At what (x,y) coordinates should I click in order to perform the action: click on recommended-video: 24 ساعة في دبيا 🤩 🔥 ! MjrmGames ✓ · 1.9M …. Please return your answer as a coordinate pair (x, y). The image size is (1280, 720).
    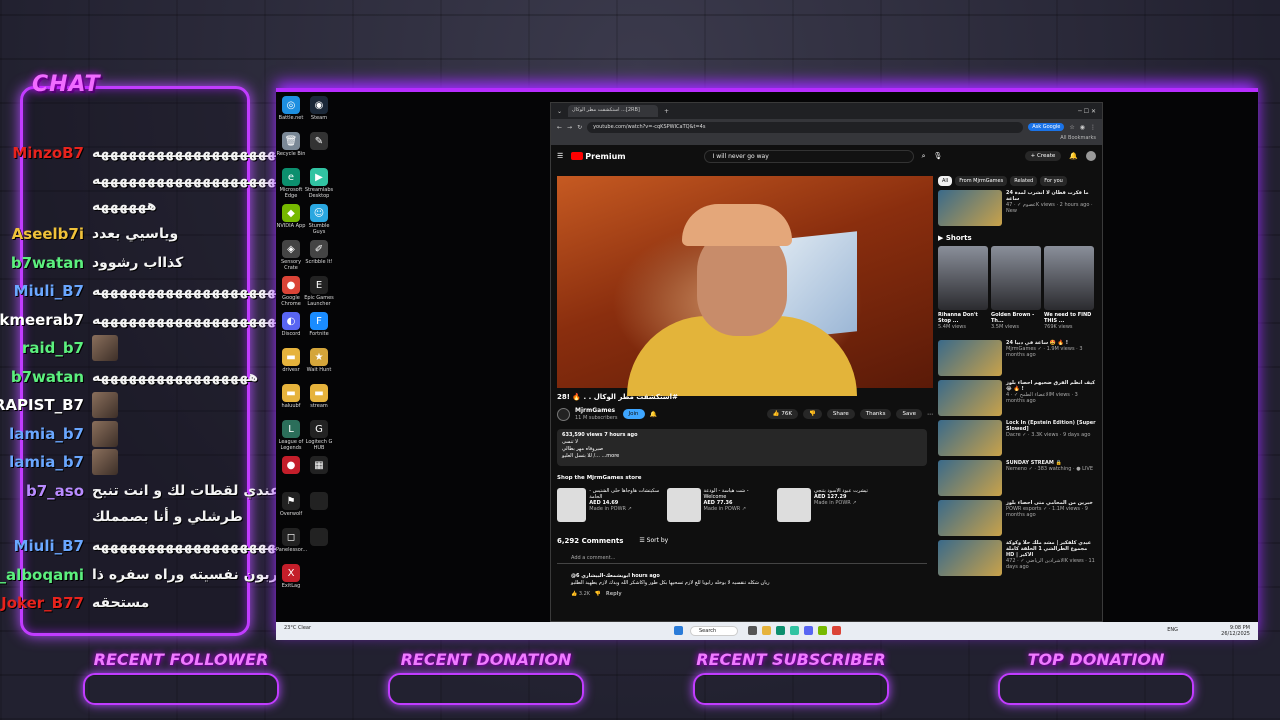
    Looking at the image, I should click on (1017, 359).